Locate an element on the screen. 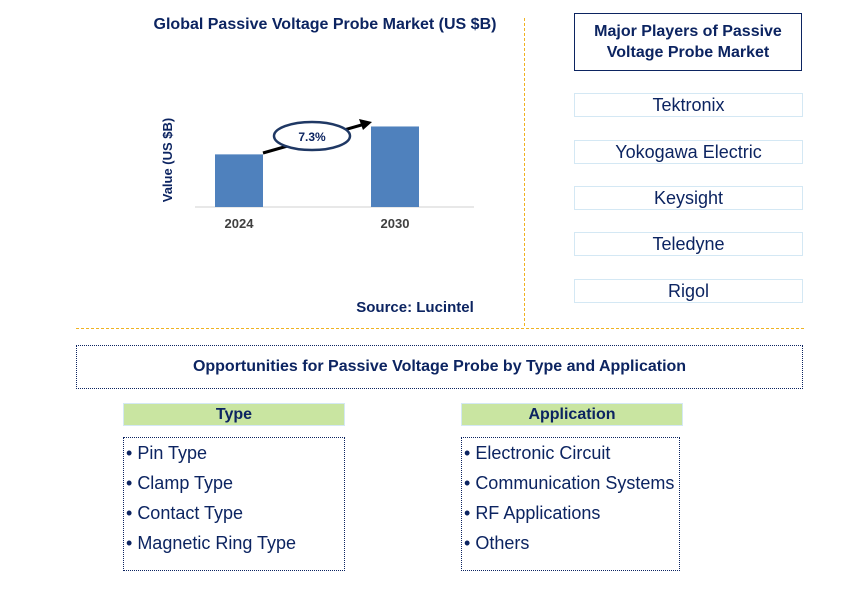 Image resolution: width=868 pixels, height=592 pixels. player-item: Yokogawa Electric is located at coordinates (688, 152).